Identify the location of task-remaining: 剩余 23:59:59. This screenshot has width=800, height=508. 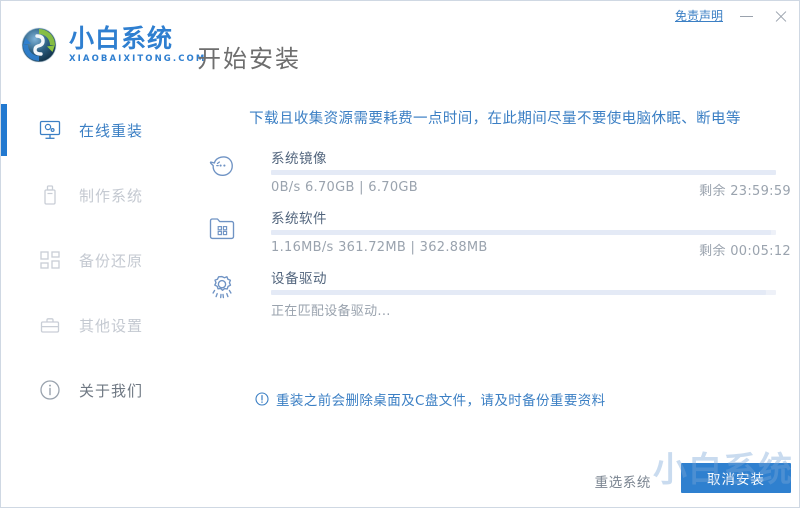
(745, 191).